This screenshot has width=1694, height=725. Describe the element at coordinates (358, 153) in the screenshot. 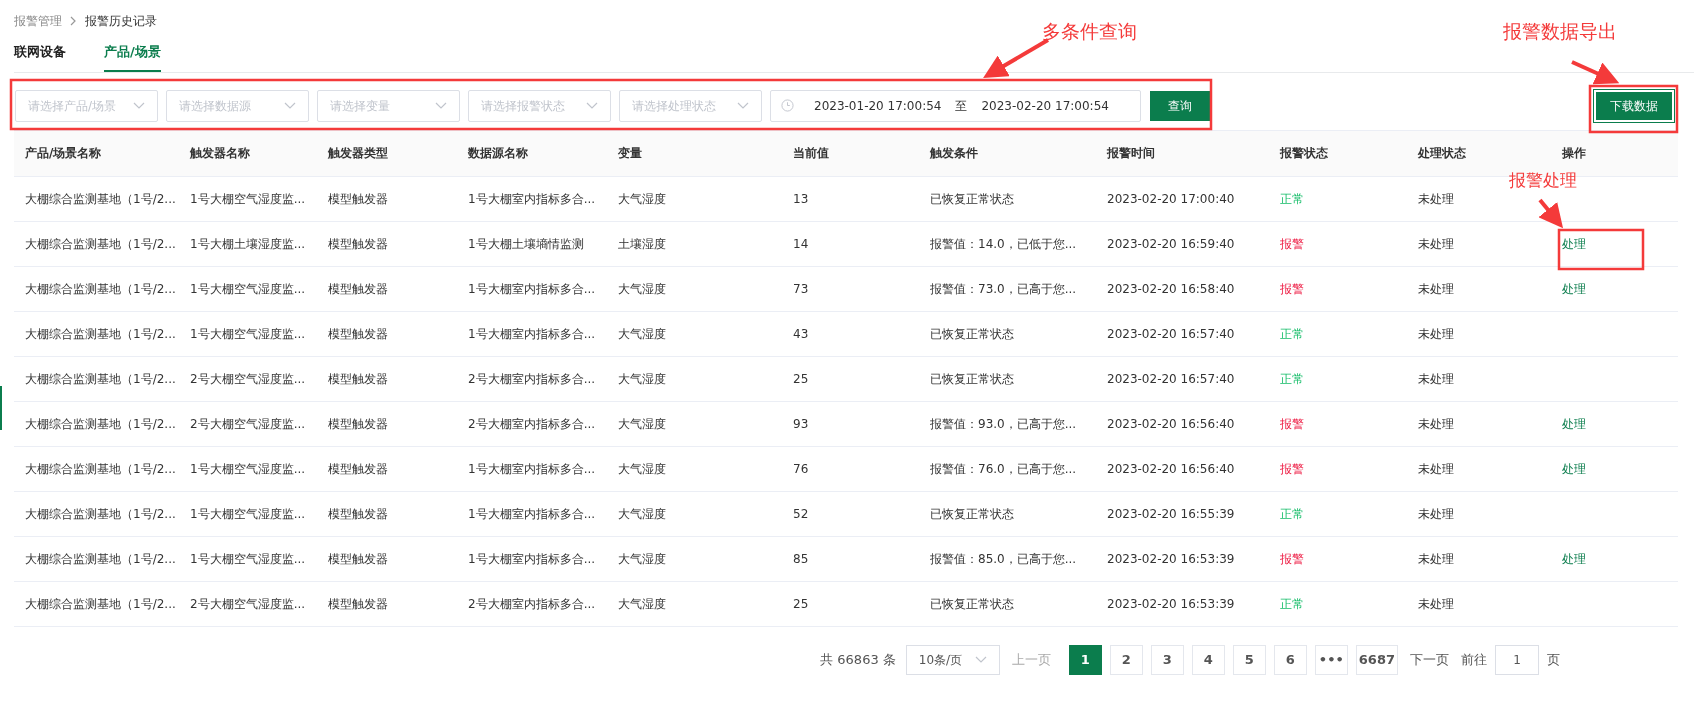

I see `column-header: 触发器类型` at that location.